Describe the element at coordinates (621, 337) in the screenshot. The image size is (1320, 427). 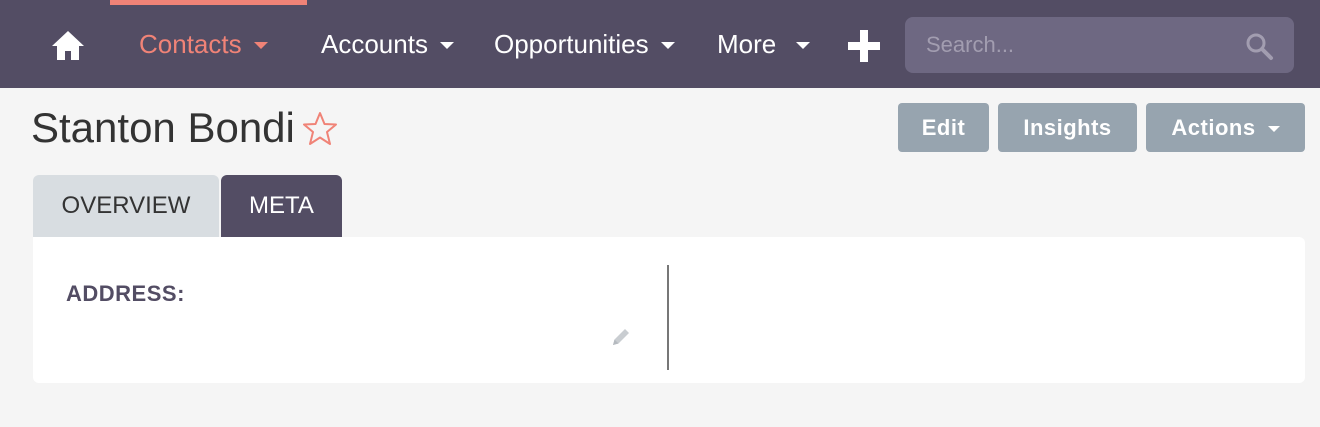
I see `pencil-icon` at that location.